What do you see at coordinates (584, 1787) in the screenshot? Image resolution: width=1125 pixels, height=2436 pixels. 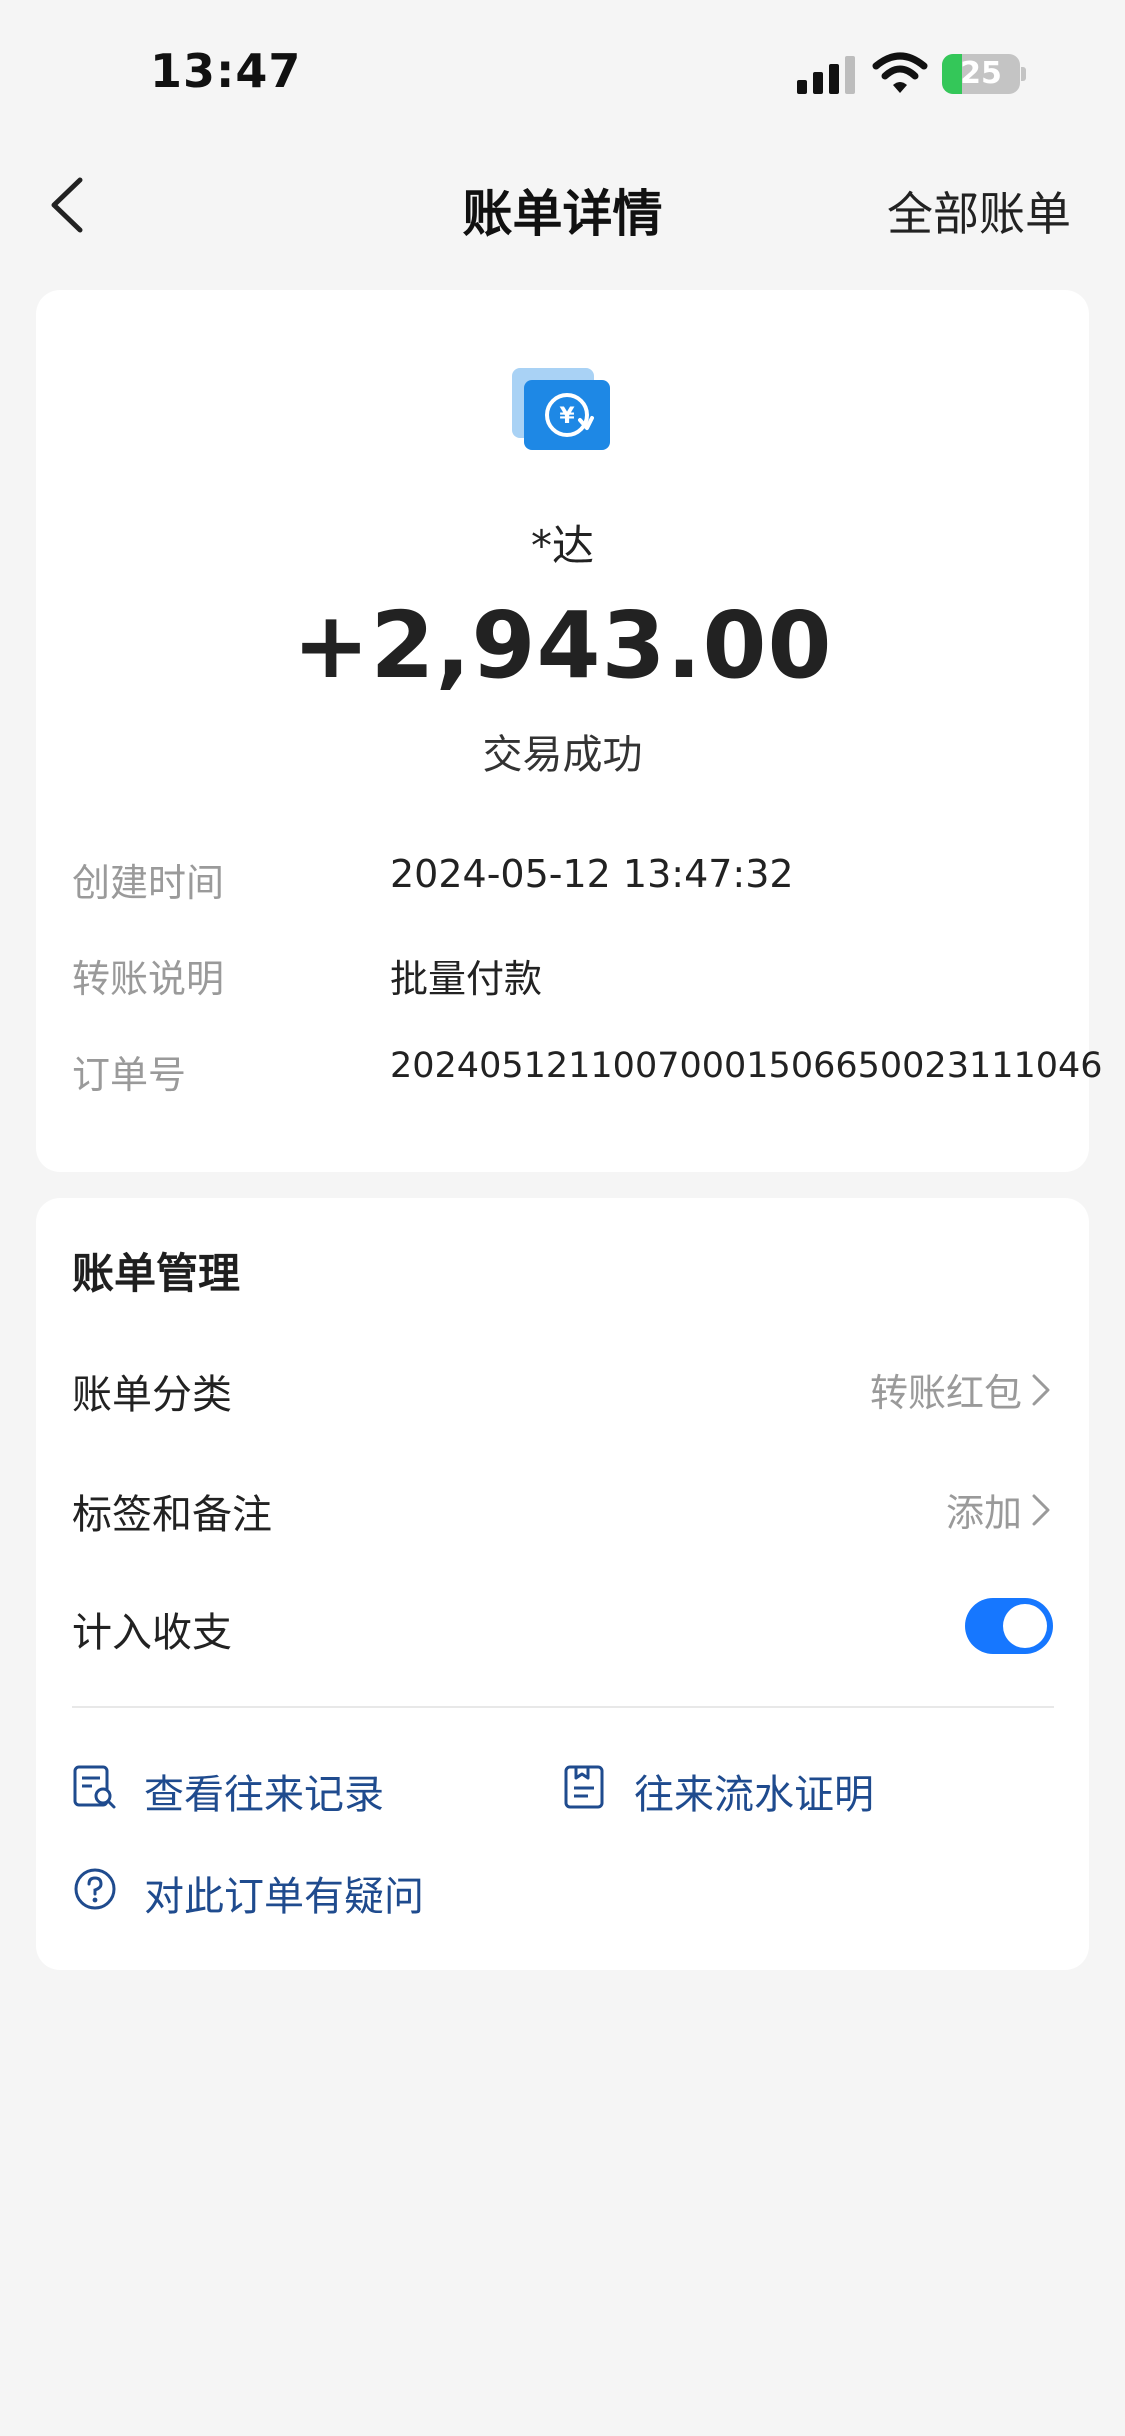 I see `proof-document-icon` at bounding box center [584, 1787].